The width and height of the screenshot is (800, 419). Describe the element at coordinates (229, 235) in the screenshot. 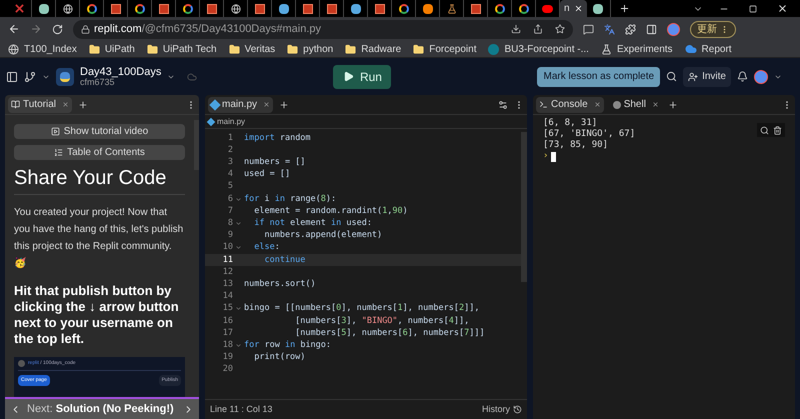

I see `line-number: 9` at that location.